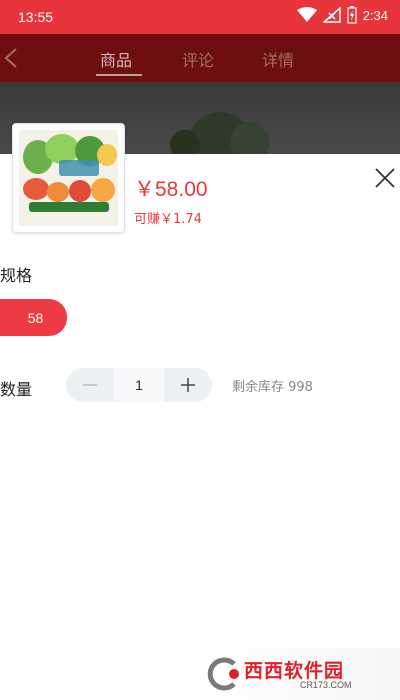 The height and width of the screenshot is (700, 400). Describe the element at coordinates (68, 178) in the screenshot. I see `product-thumbnail` at that location.